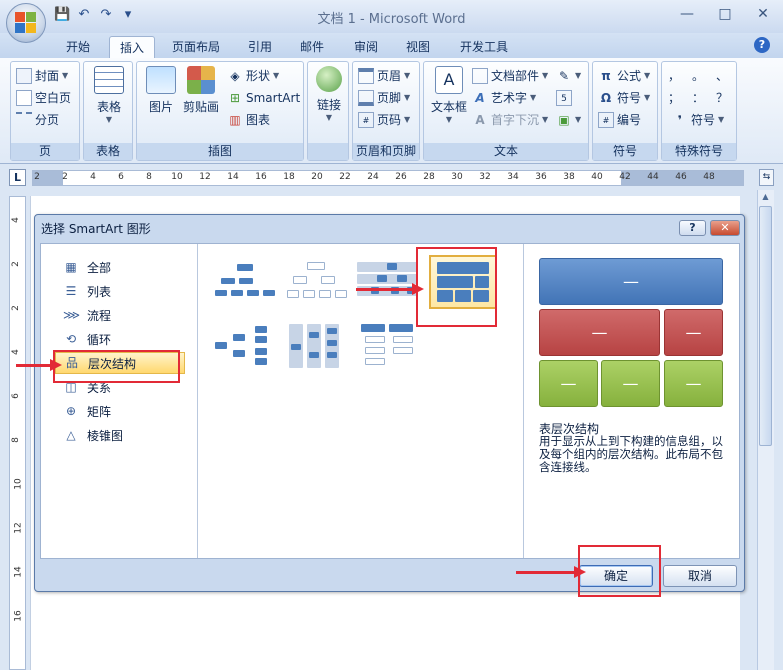 The width and height of the screenshot is (783, 670). I want to click on scroll-thumb, so click(765, 326).